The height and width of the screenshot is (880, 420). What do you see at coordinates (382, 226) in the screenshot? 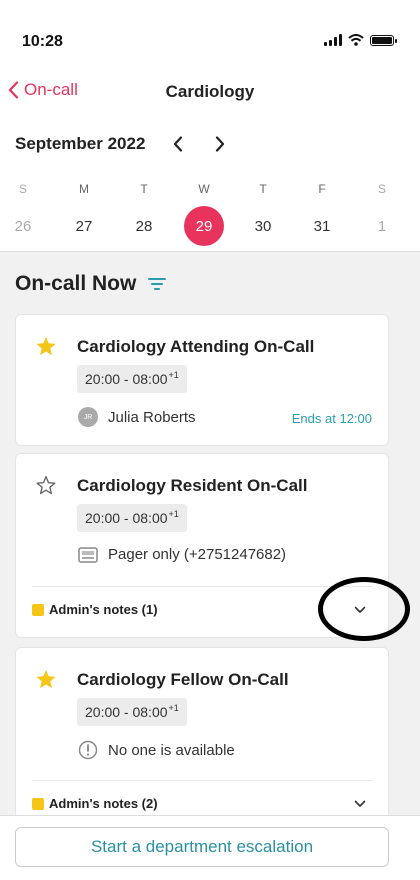
I see `date-cell: 1` at bounding box center [382, 226].